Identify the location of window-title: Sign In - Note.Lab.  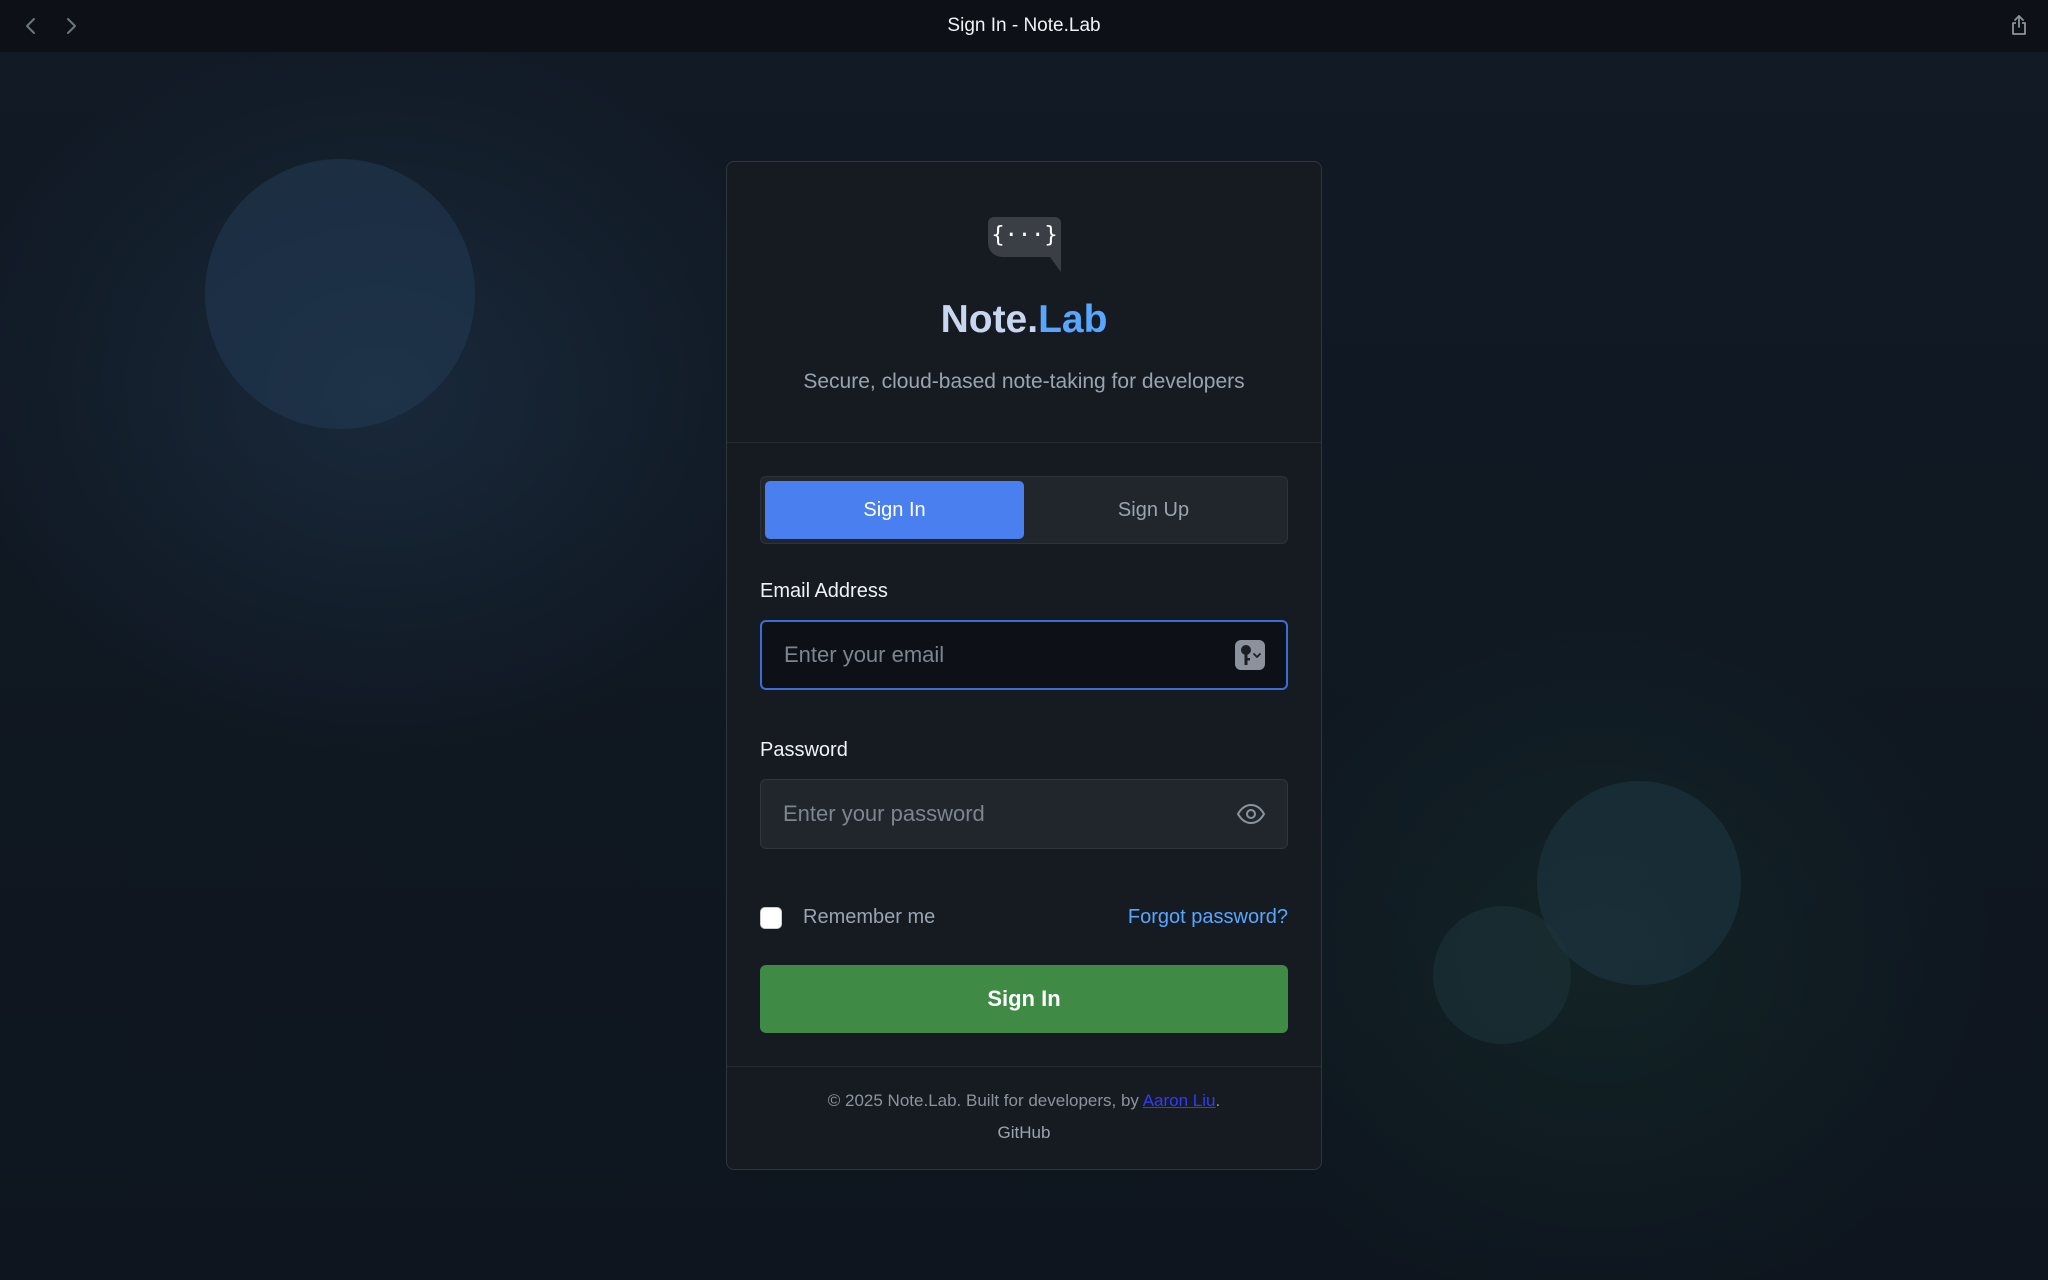
(1024, 25).